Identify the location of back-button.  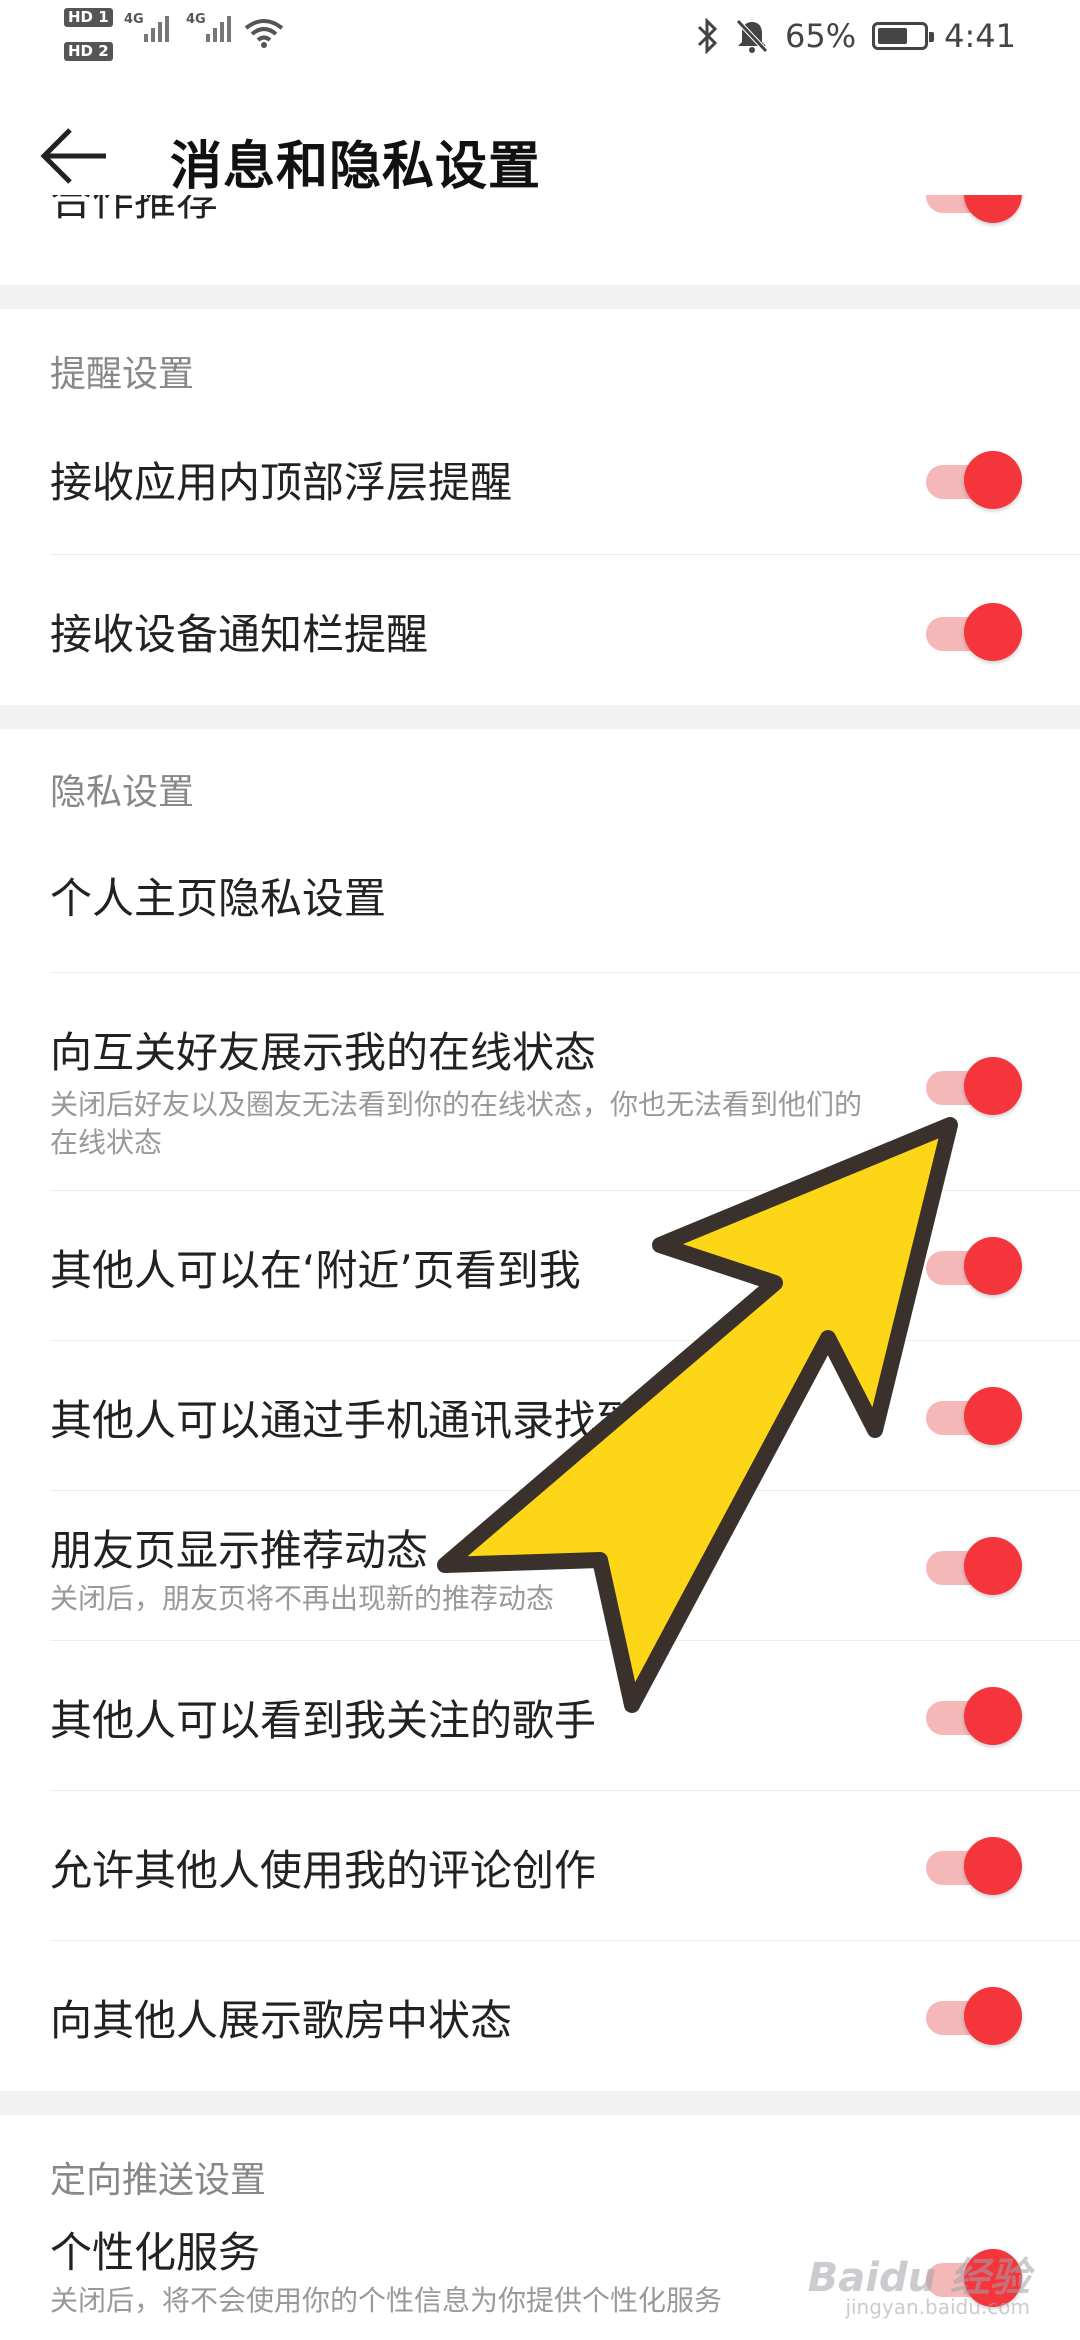
(82, 156).